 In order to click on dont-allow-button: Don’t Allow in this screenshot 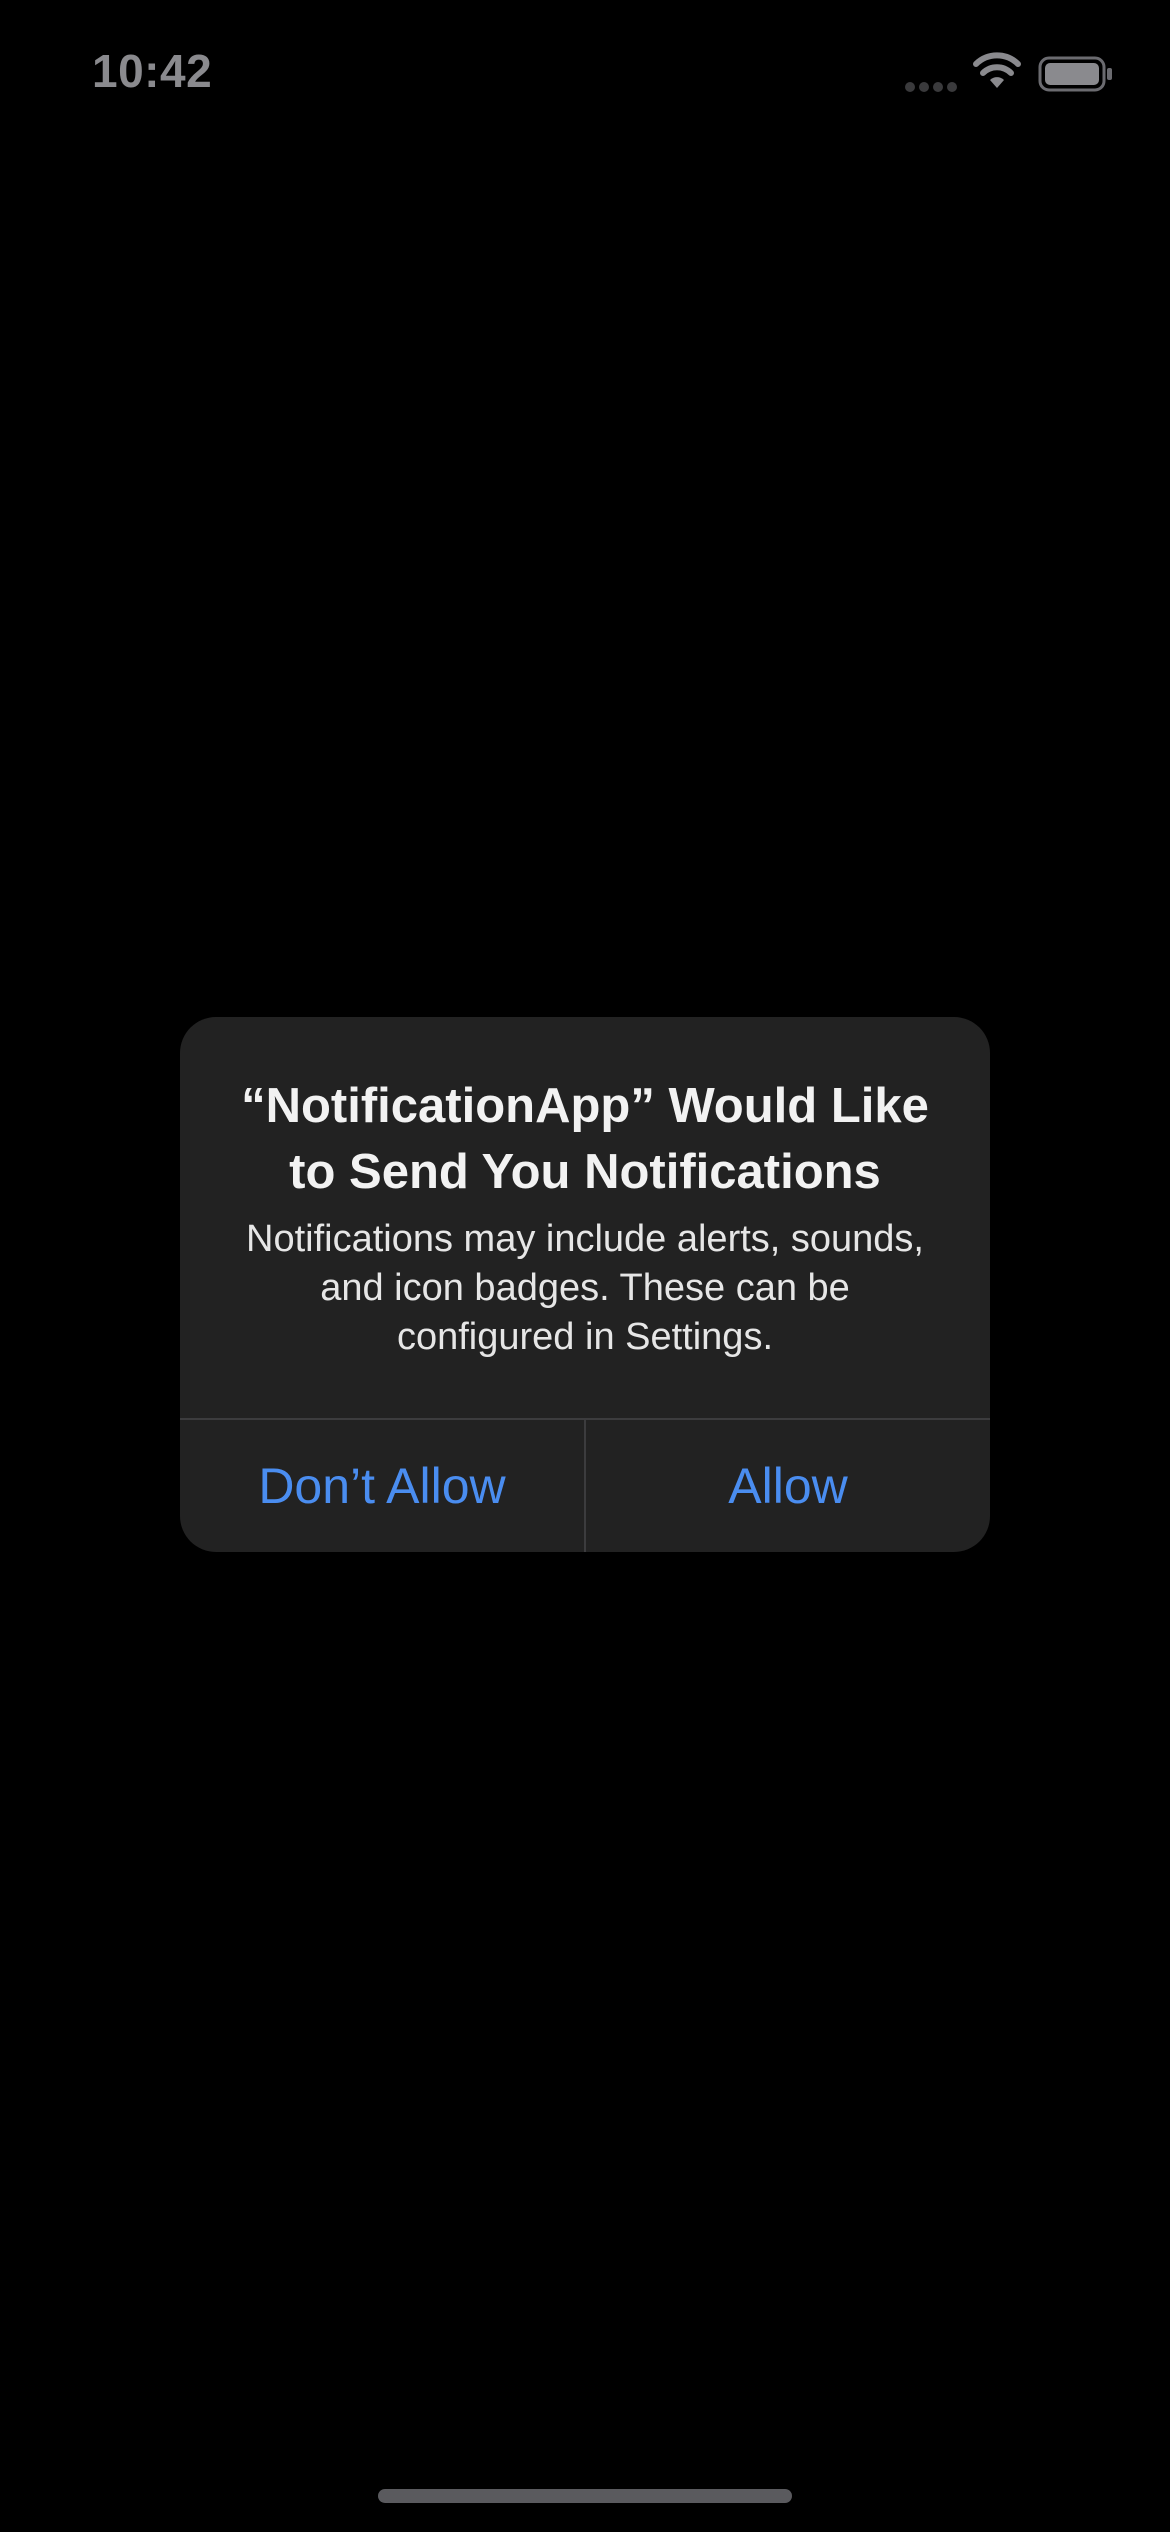, I will do `click(382, 1486)`.